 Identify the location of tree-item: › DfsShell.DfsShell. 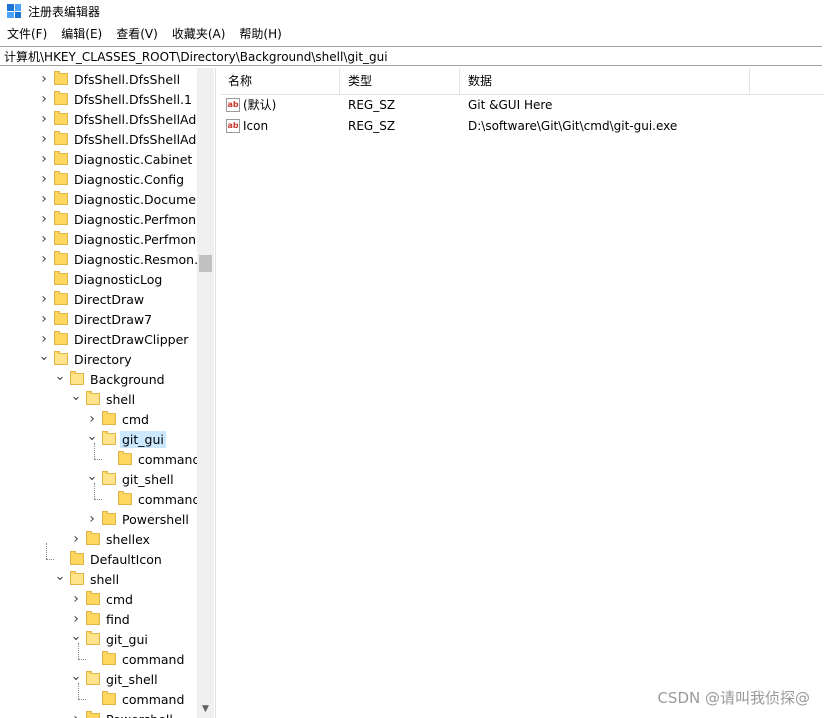
(110, 79).